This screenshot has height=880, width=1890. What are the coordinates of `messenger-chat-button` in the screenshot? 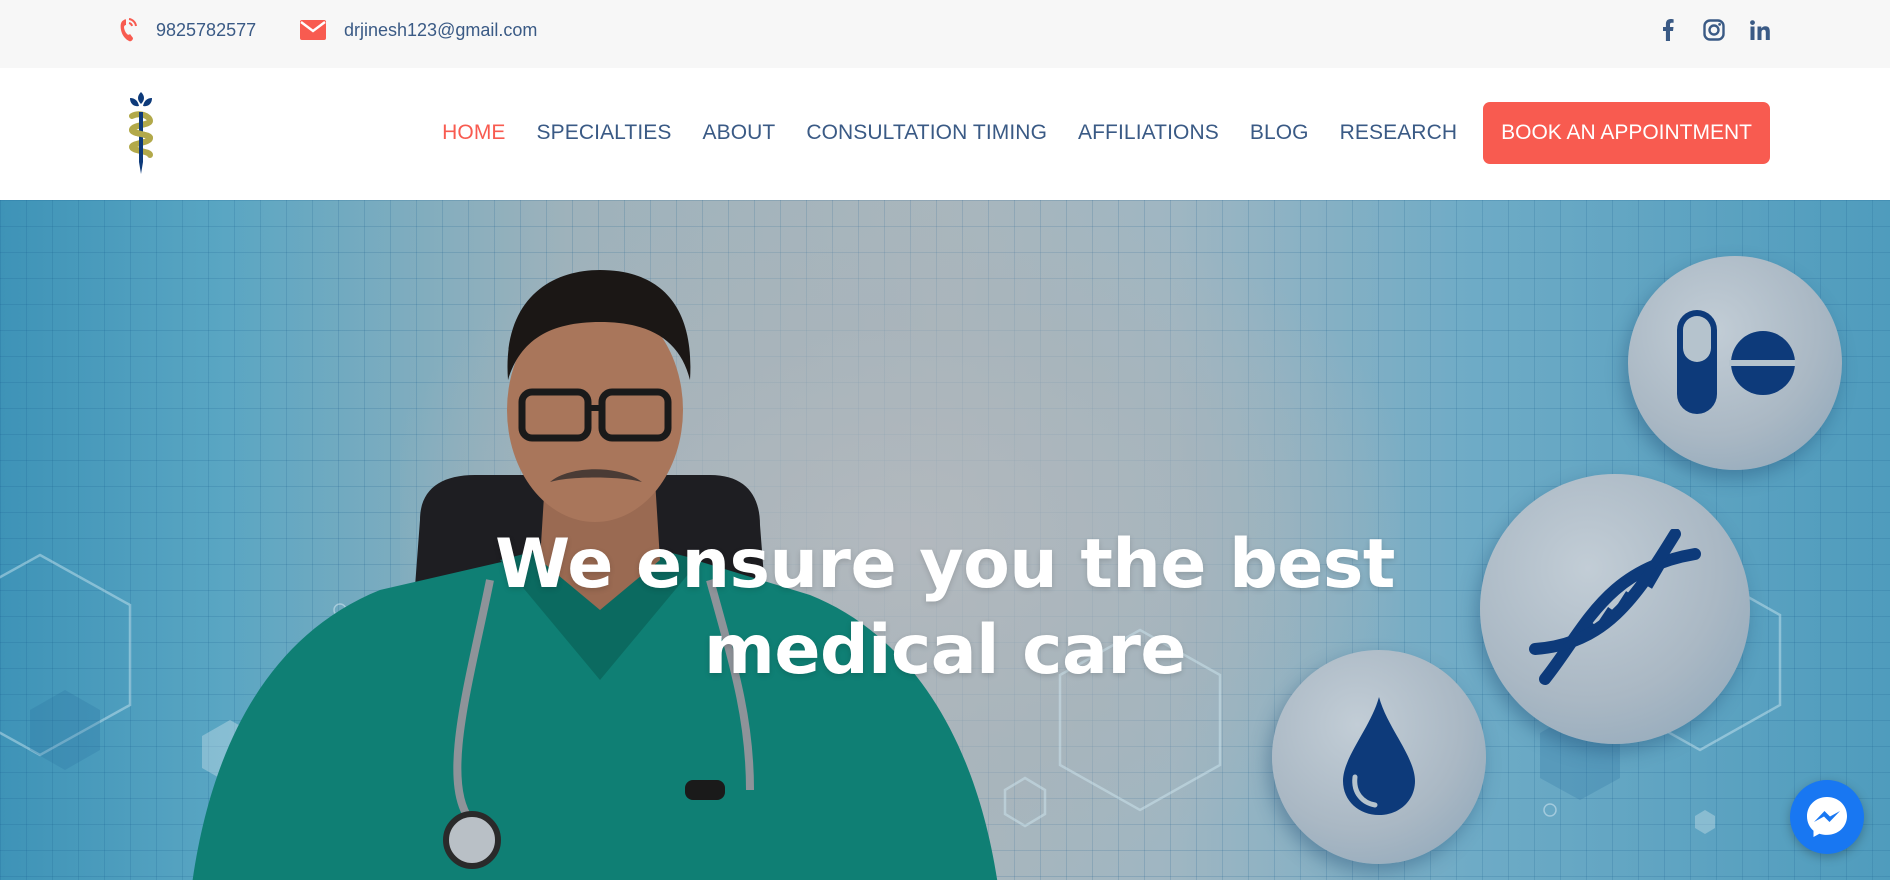 It's located at (1827, 817).